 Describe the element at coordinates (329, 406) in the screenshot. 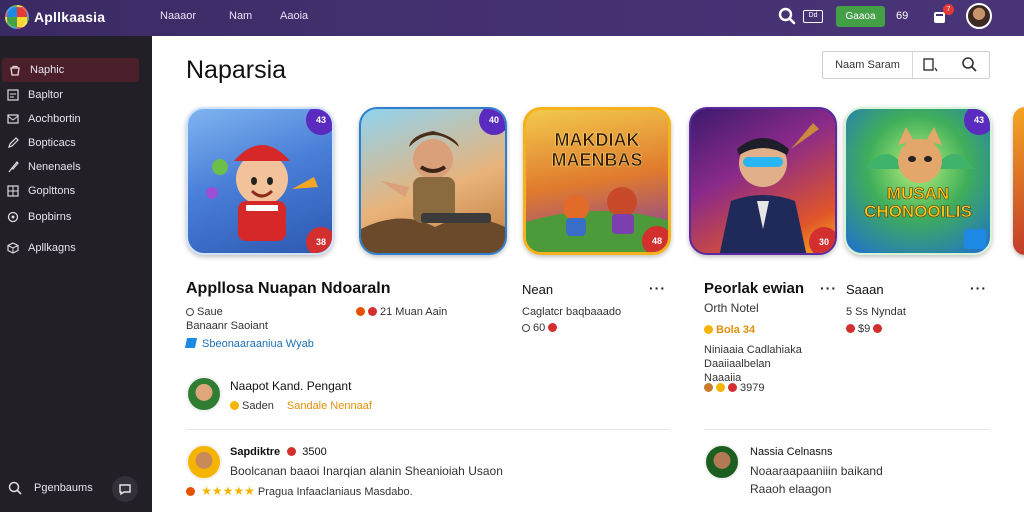

I see `review-highlight: Sandale Nennaaf` at that location.